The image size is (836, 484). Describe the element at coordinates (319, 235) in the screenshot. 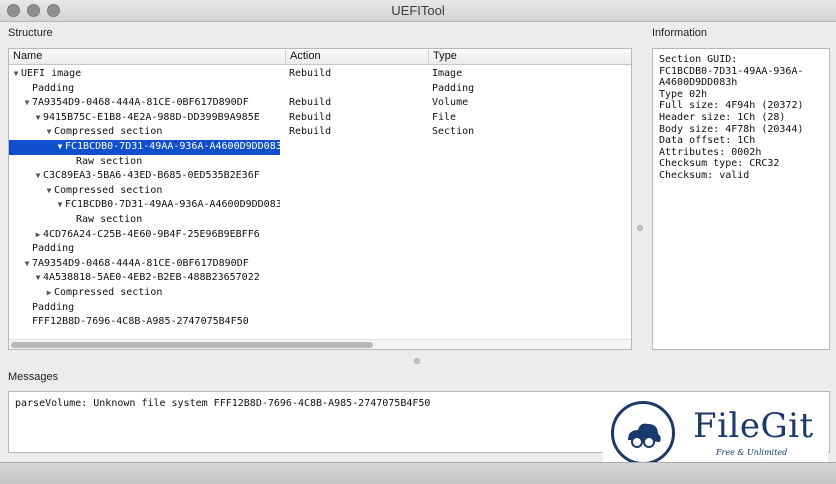

I see `tree-row: ▶ 4CD76A24-C25B-4E60-9B4F-25E96B9EBFF6` at that location.